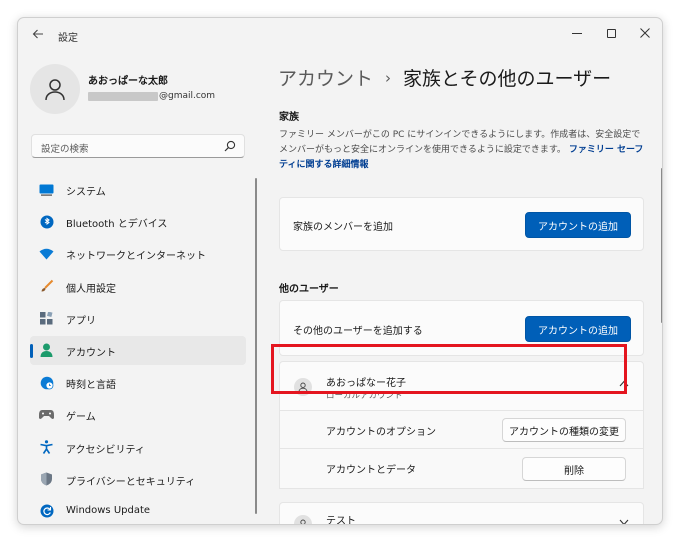 The width and height of the screenshot is (680, 543). What do you see at coordinates (661, 245) in the screenshot?
I see `main-scrollbar` at bounding box center [661, 245].